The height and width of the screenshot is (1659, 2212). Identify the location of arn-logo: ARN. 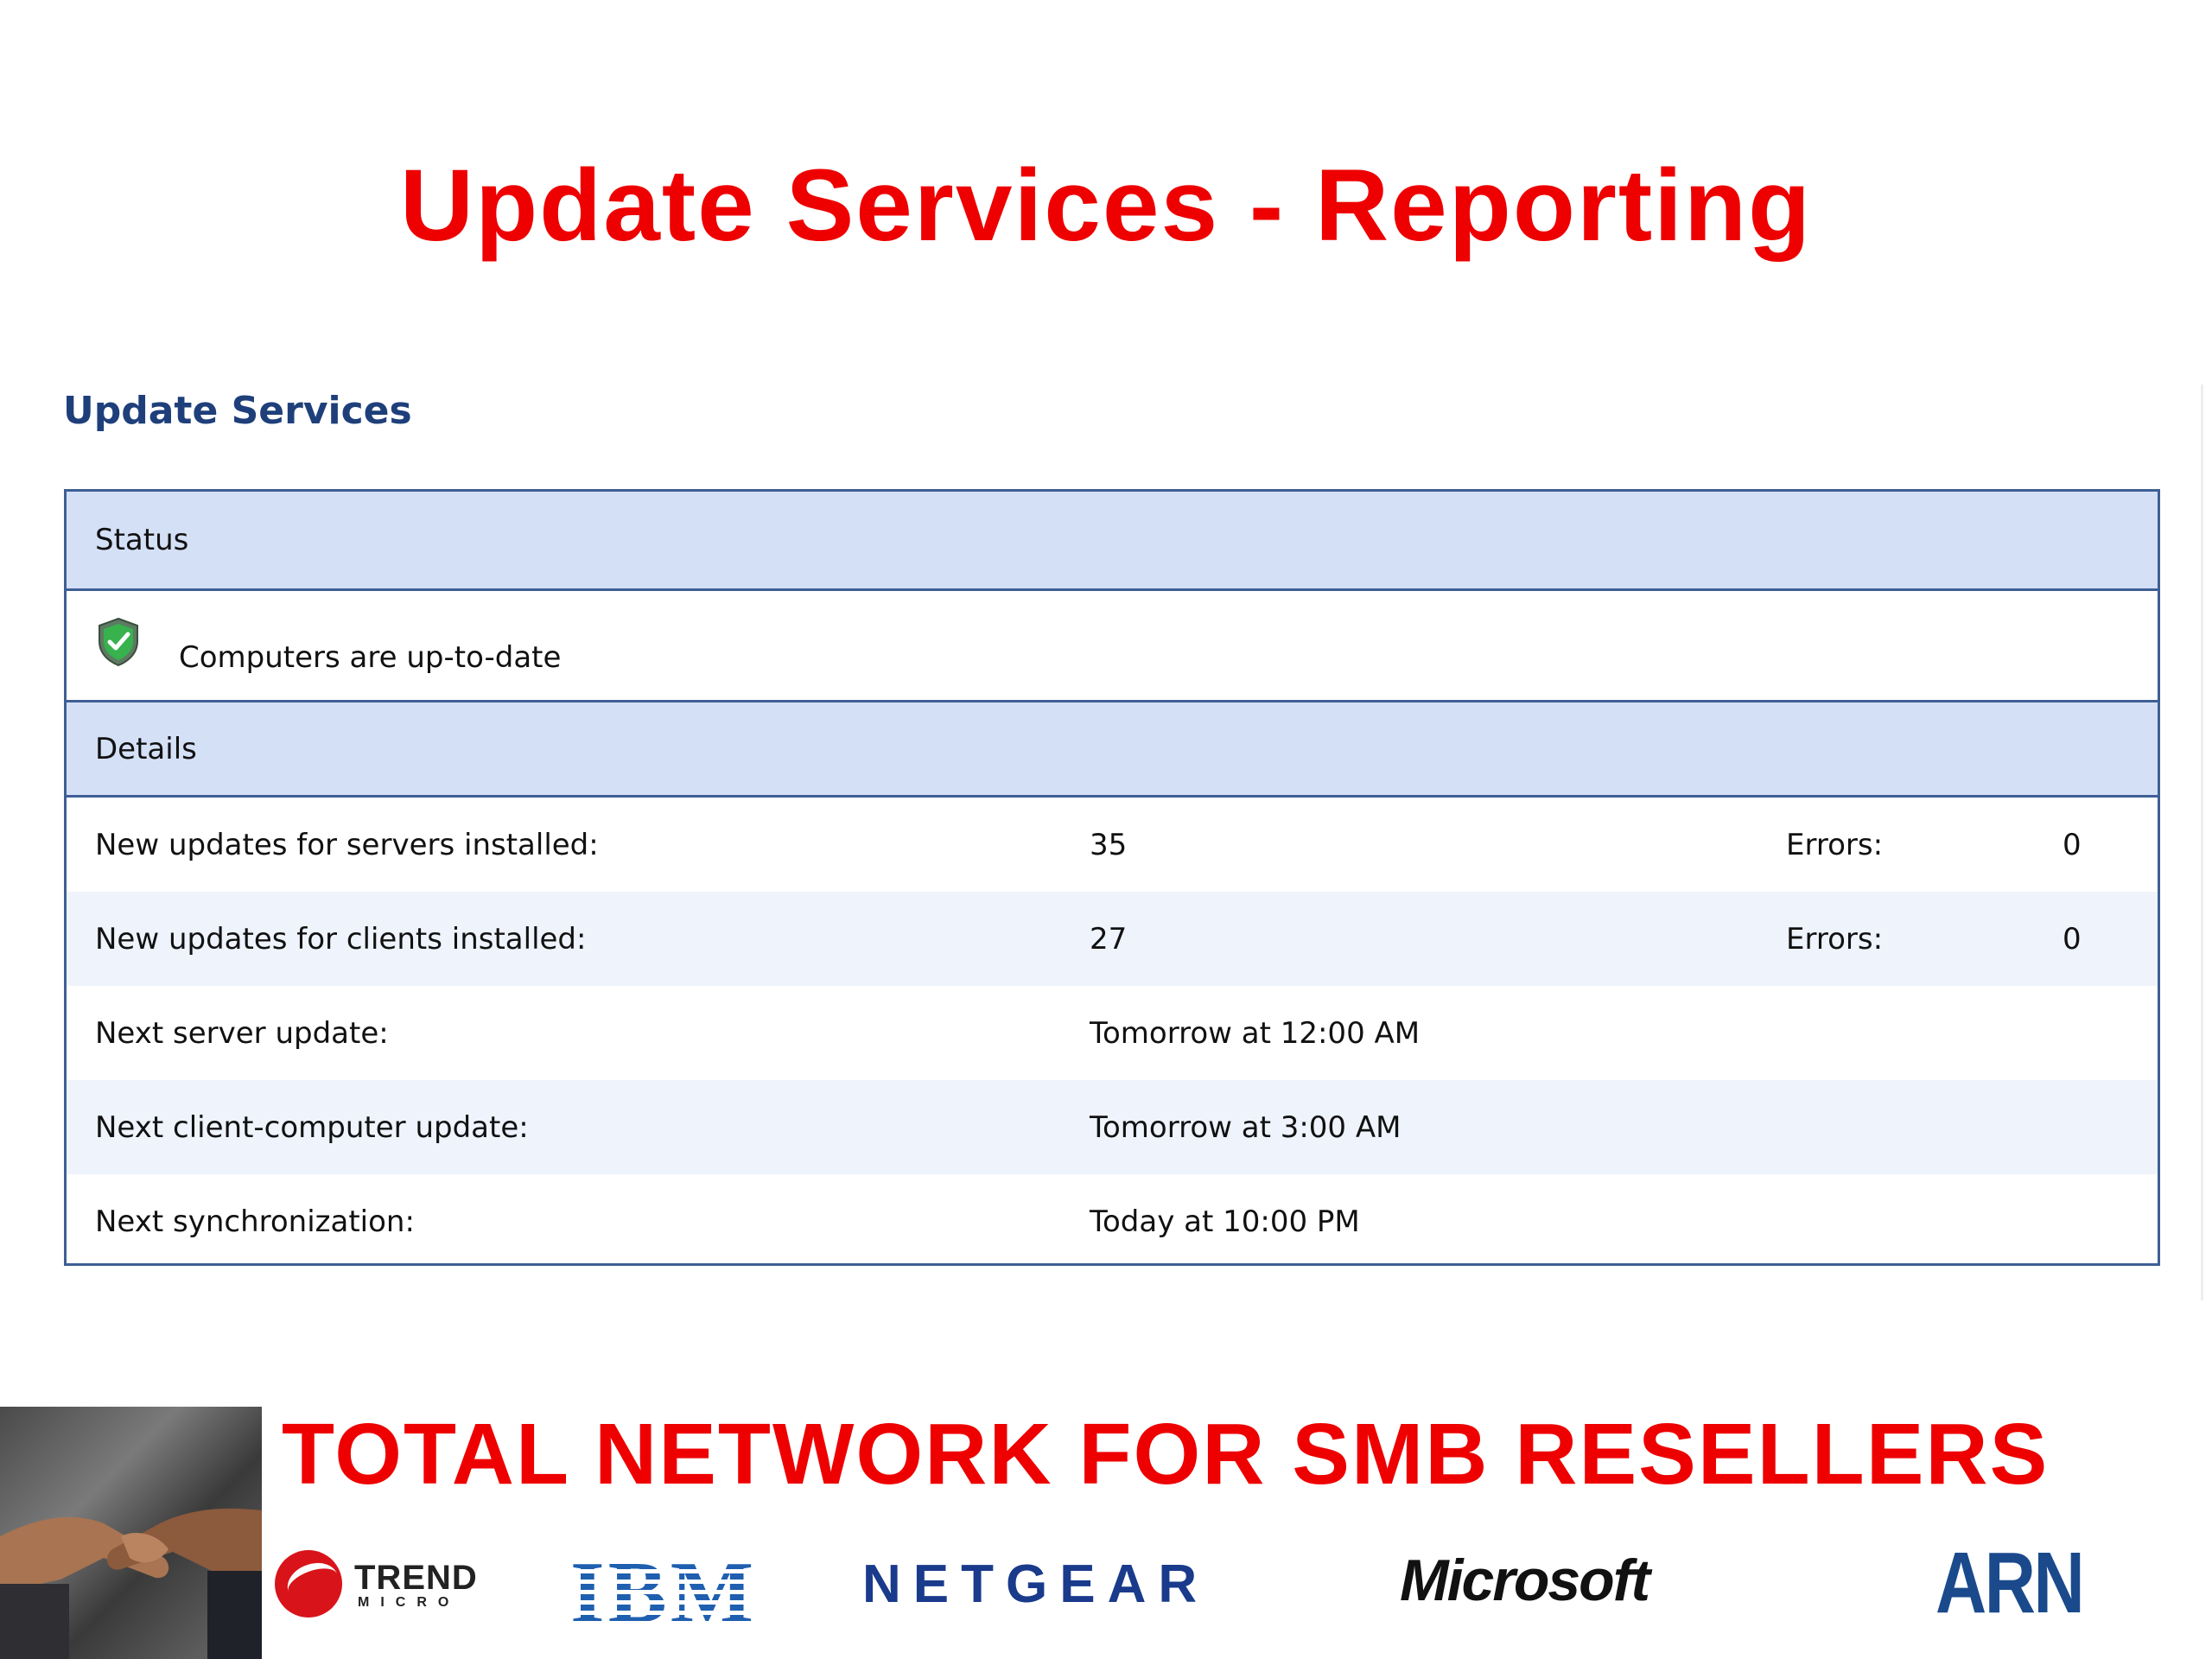
(2010, 1583).